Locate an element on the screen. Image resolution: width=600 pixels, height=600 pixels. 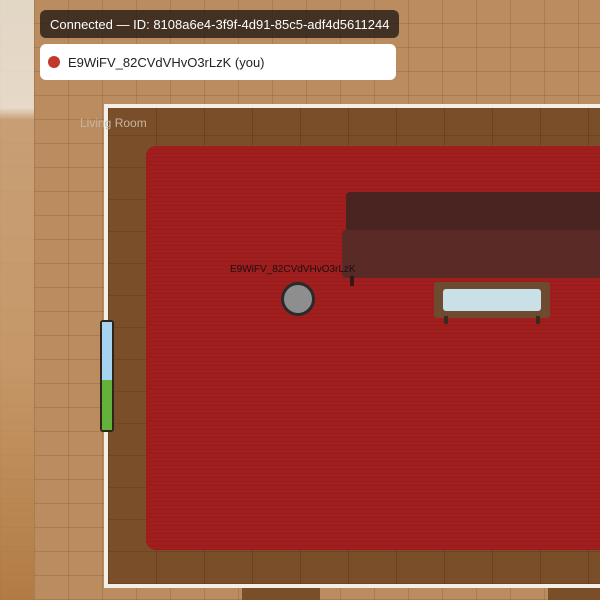
status-meter is located at coordinates (107, 376).